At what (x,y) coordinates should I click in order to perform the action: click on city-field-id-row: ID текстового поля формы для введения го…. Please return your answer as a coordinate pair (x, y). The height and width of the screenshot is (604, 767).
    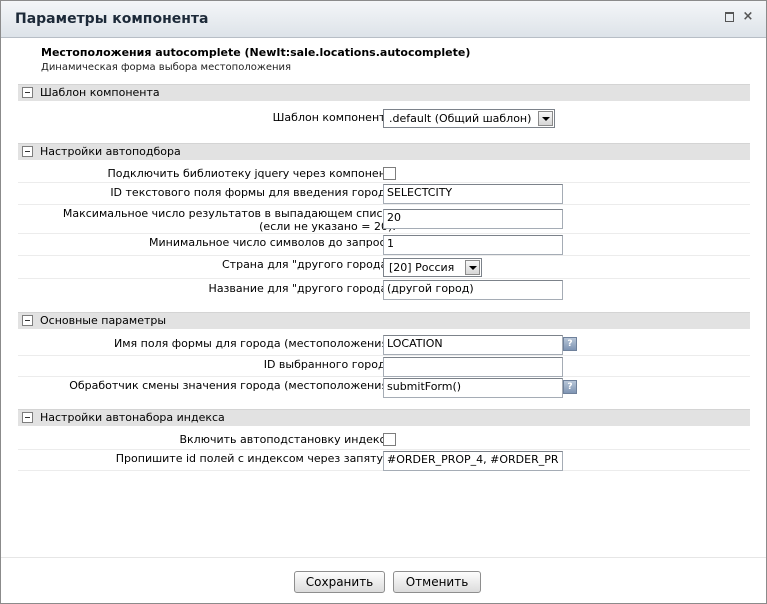
    Looking at the image, I should click on (384, 194).